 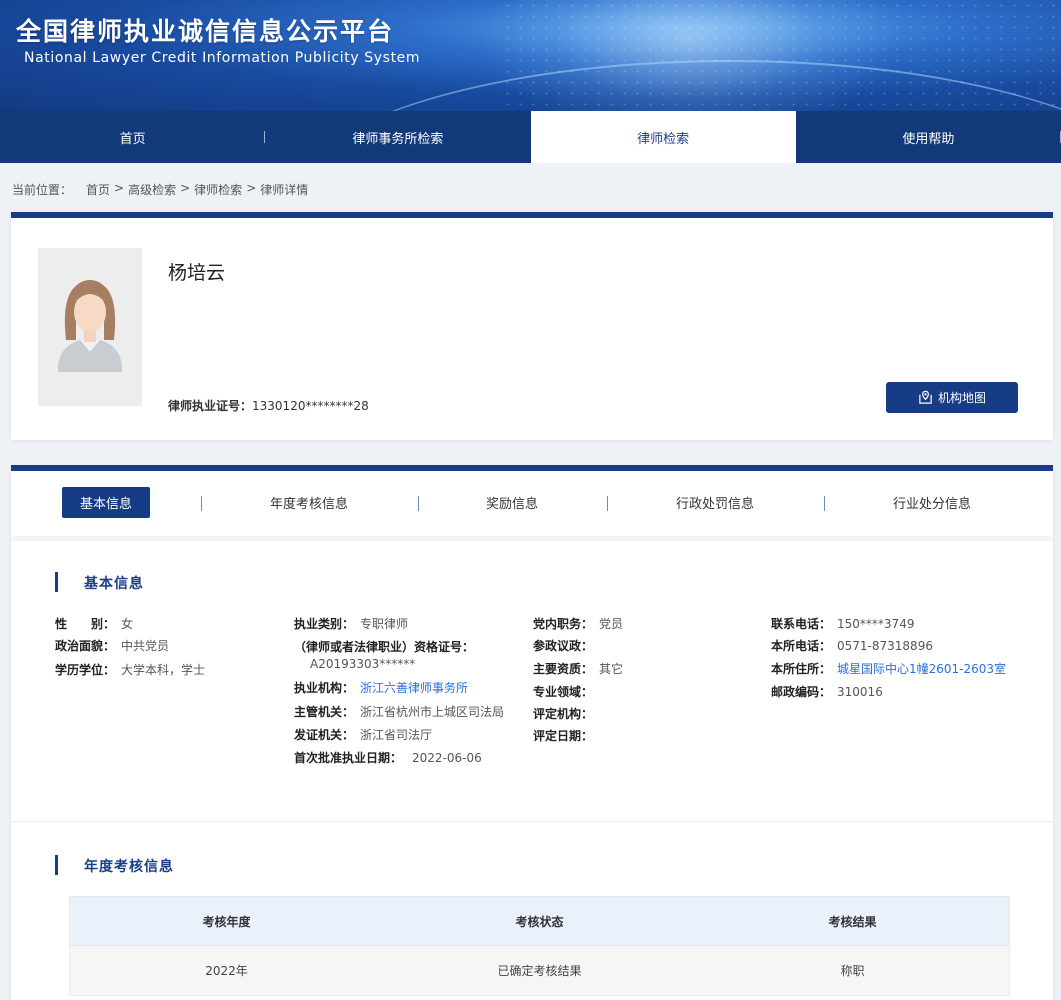 I want to click on field-political-status: 政治面貌： 中共党员, so click(x=112, y=645).